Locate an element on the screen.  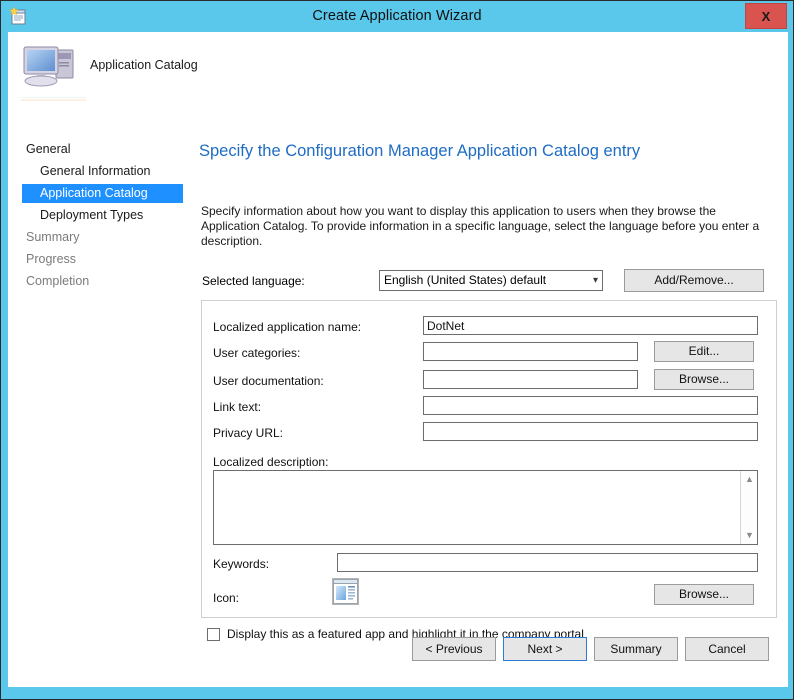
localized-description-label: Localized description: is located at coordinates (271, 462).